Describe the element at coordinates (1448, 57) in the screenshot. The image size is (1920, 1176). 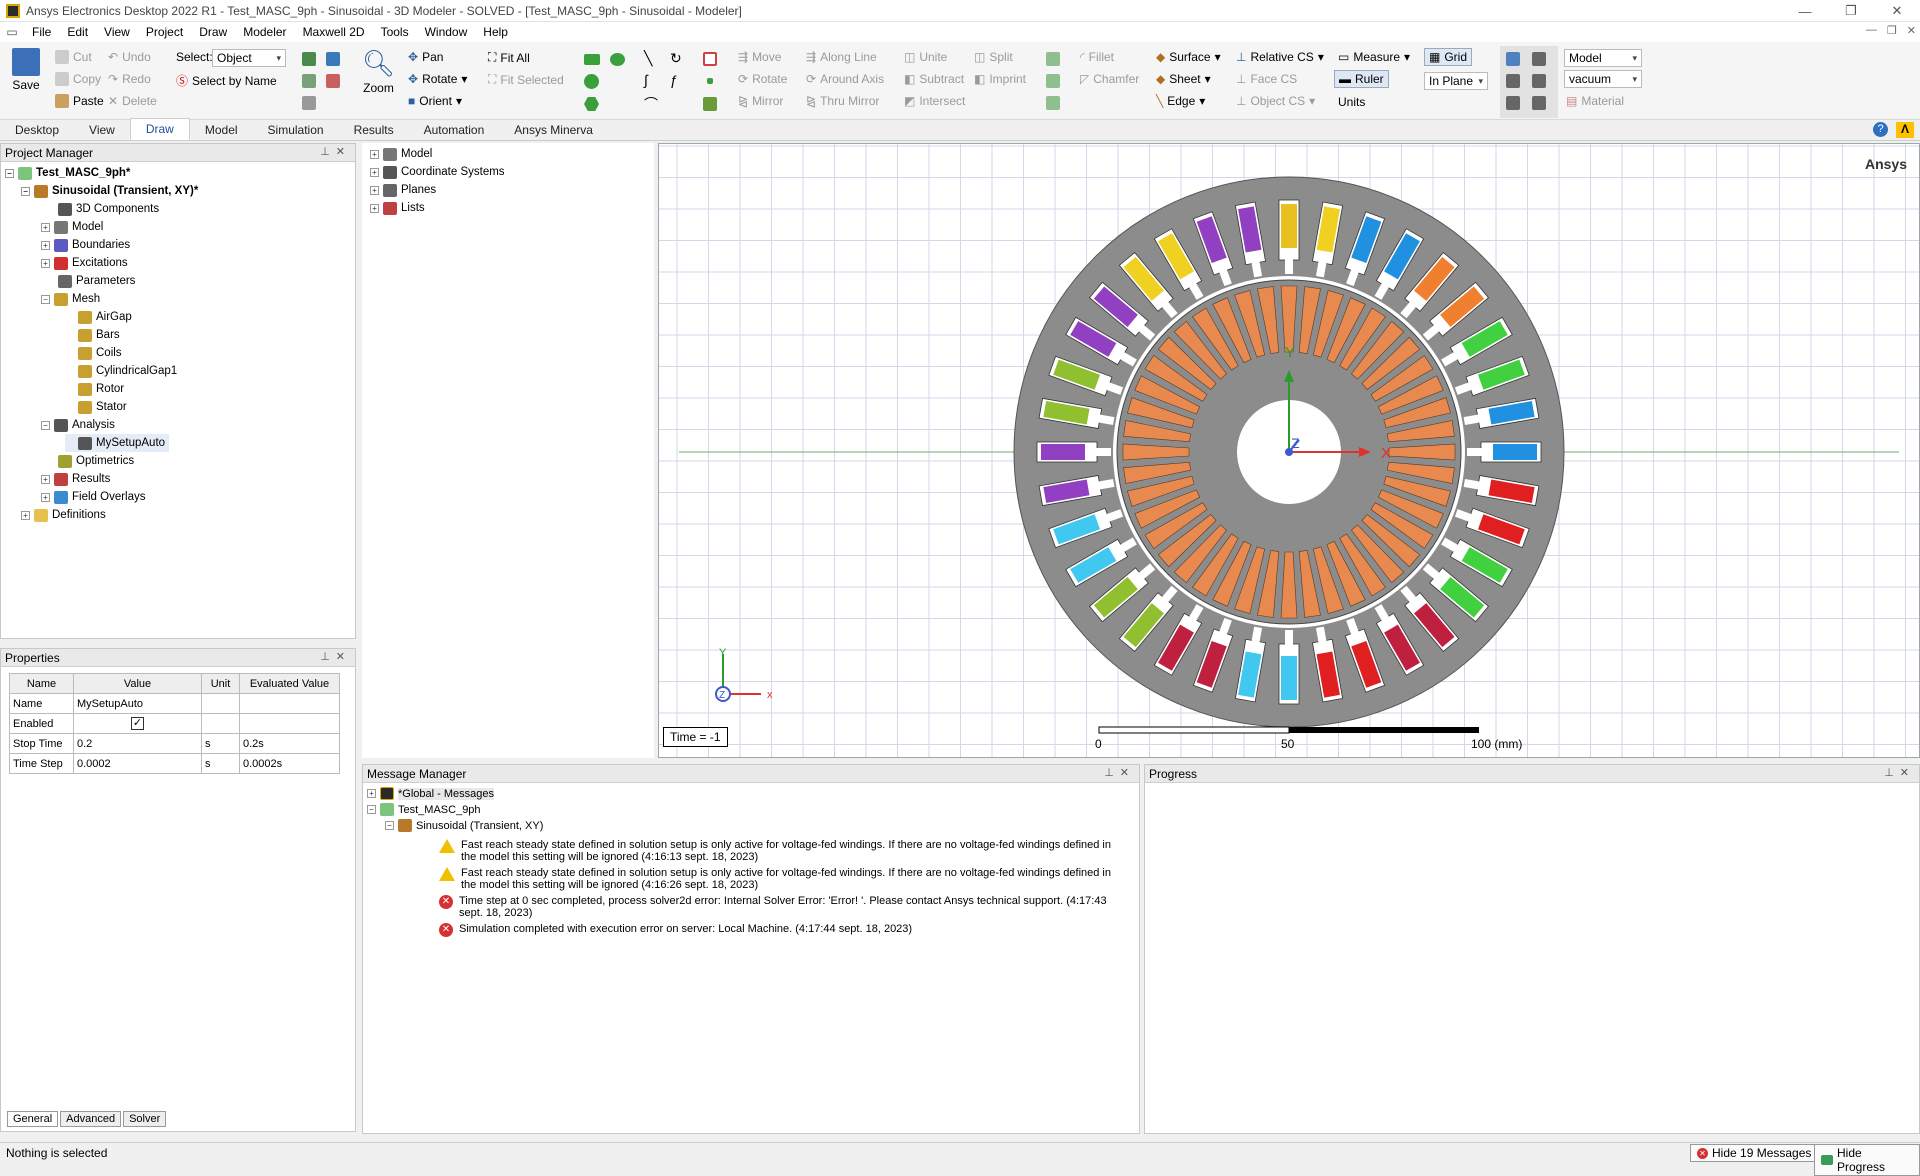
I see `grid-button: ▦ Grid` at that location.